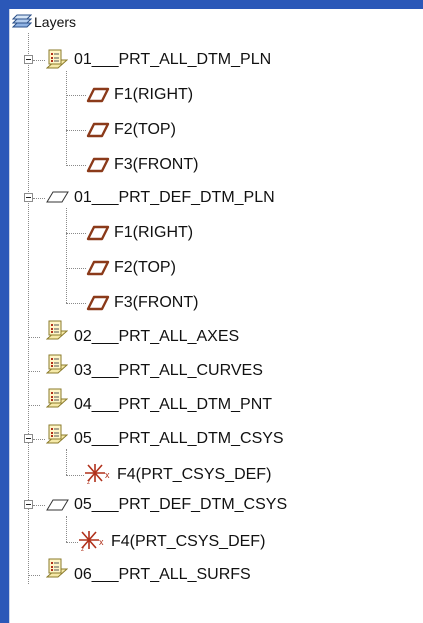  Describe the element at coordinates (174, 198) in the screenshot. I see `tree-item-label: 01___PRT_DEF_DTM_PLN` at that location.